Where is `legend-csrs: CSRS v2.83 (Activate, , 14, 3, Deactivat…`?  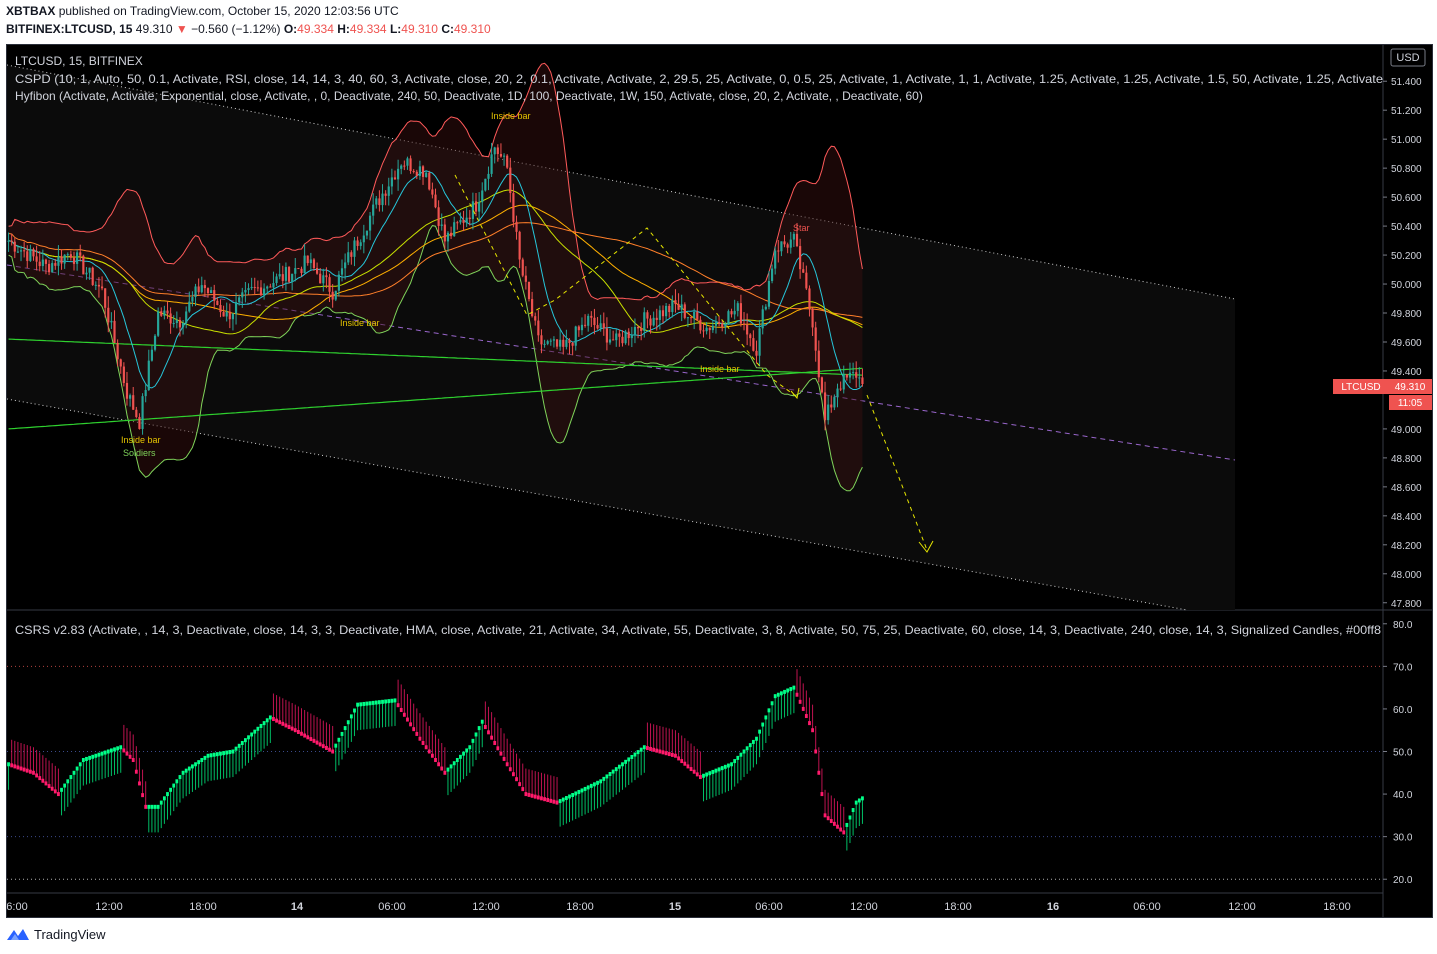 legend-csrs: CSRS v2.83 (Activate, , 14, 3, Deactivat… is located at coordinates (698, 630).